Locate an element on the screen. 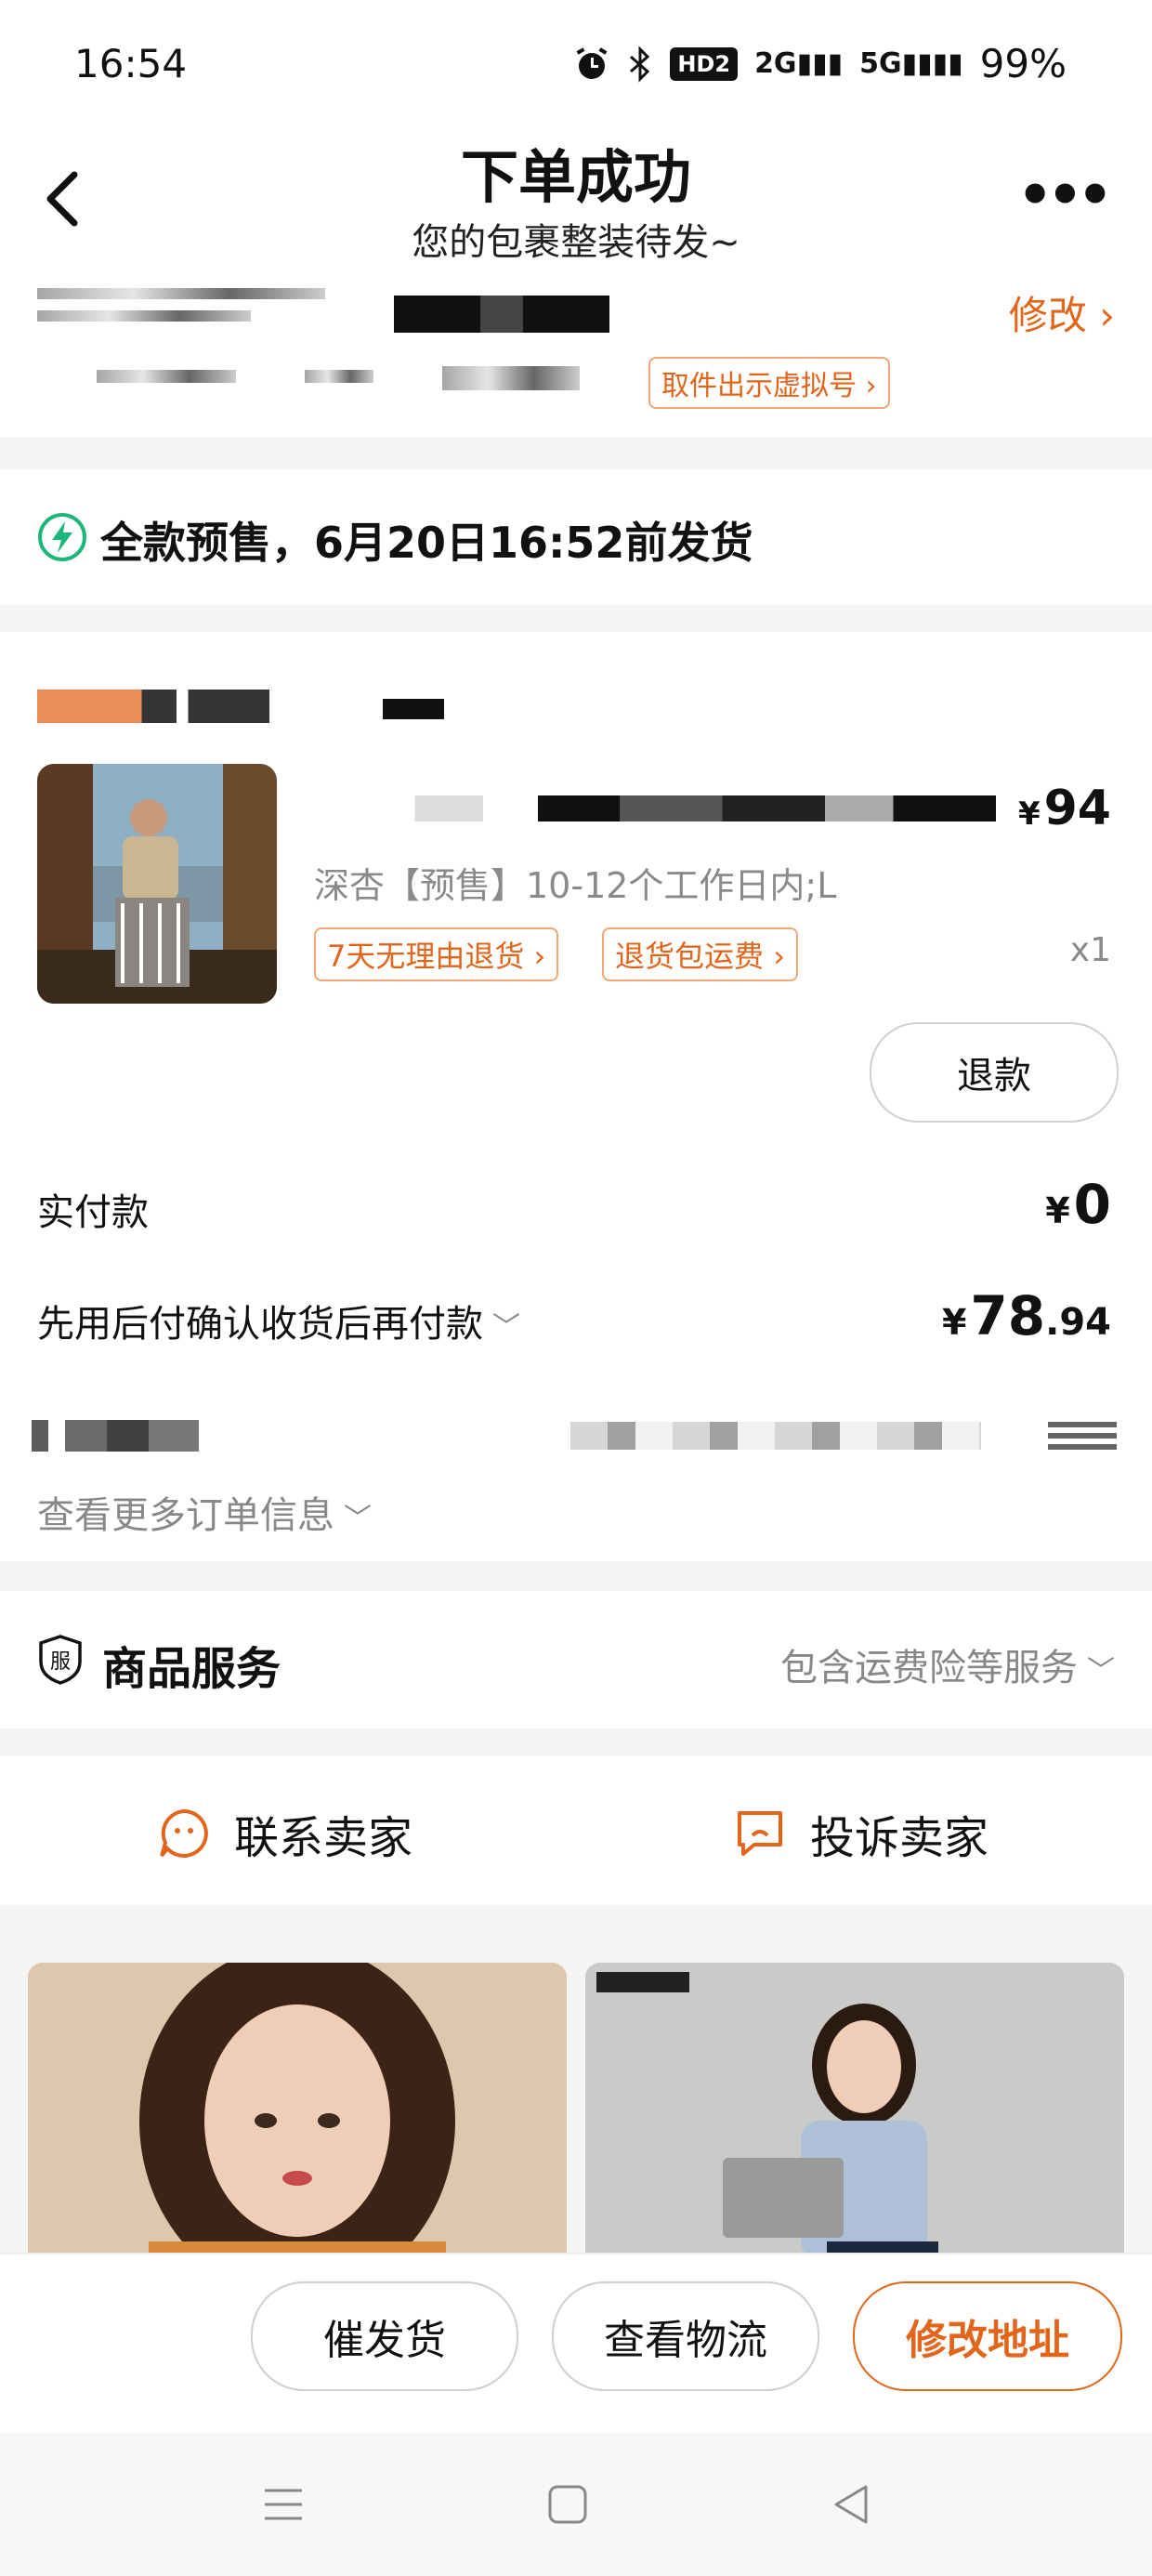  refund-button: 退款 is located at coordinates (994, 1072).